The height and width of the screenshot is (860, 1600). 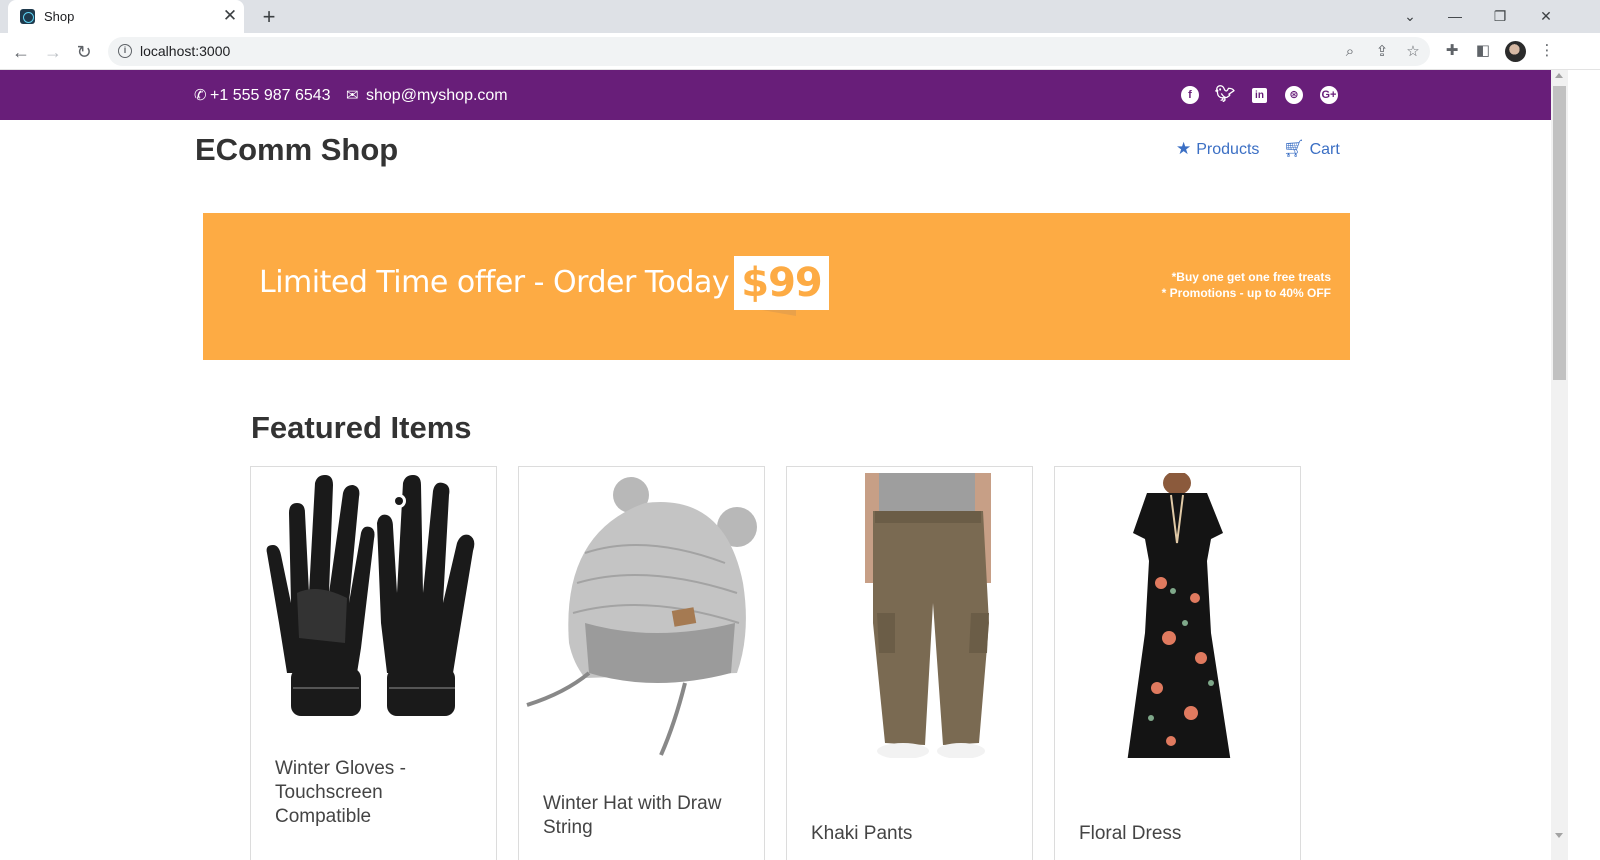 I want to click on scrollbar-thumb, so click(x=1559, y=233).